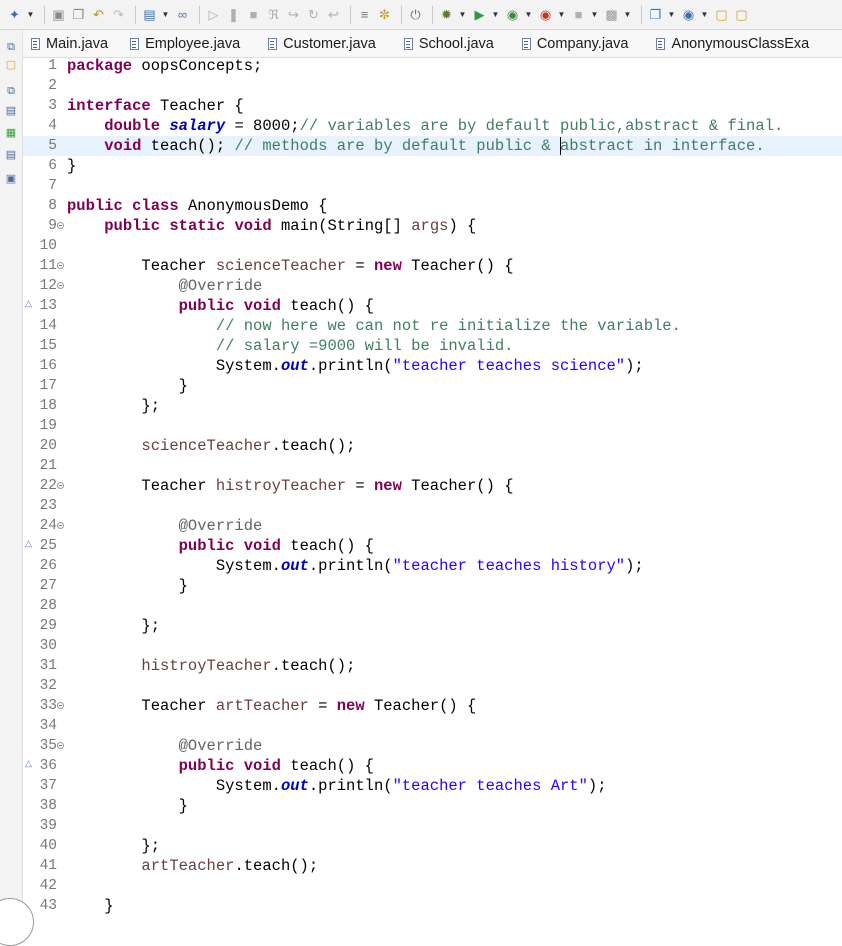 This screenshot has width=842, height=946. I want to click on debug-dropdown-icon: ▼, so click(462, 14).